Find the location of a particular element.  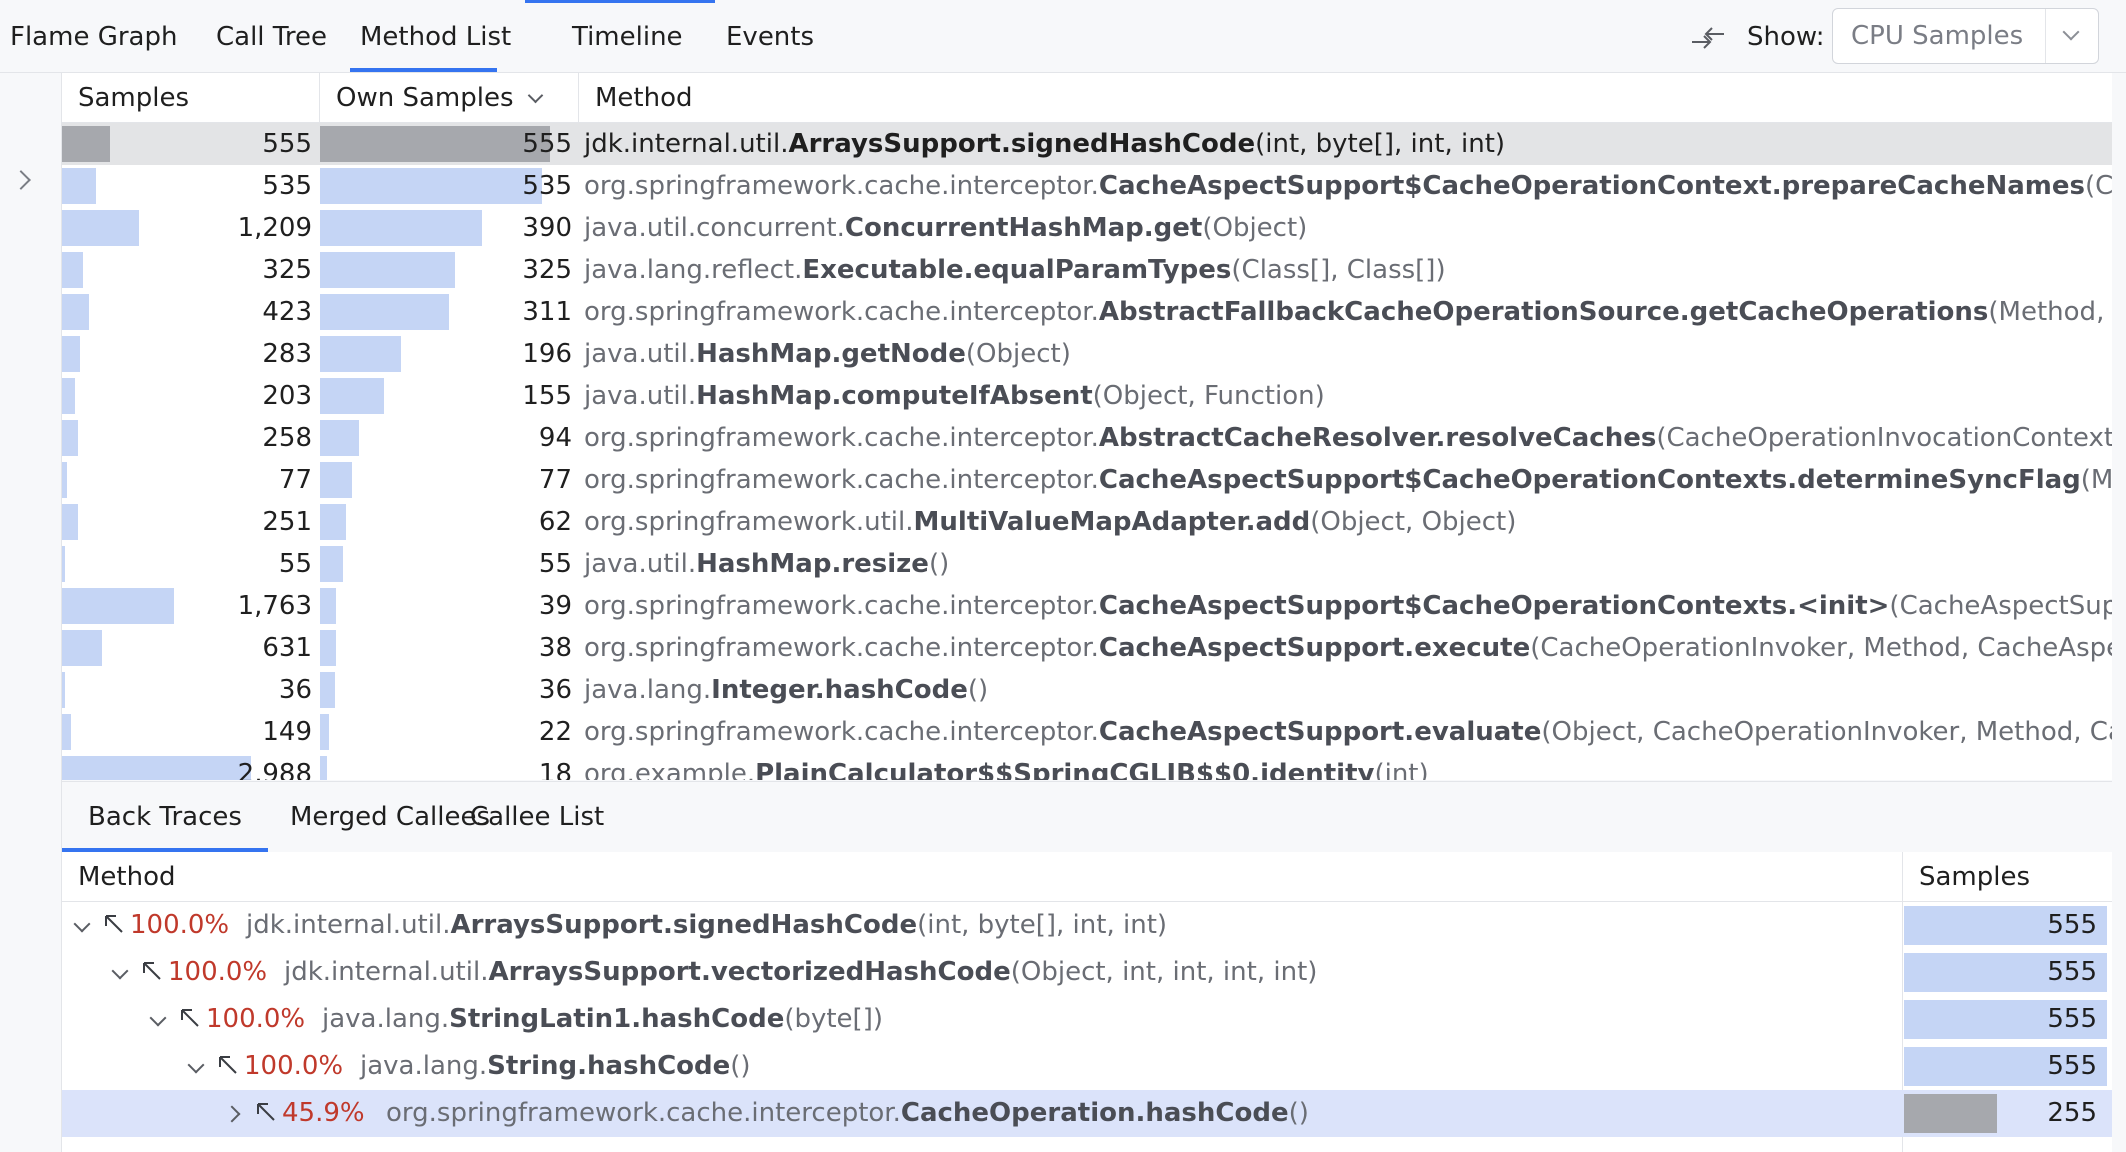

samples-value: 203 is located at coordinates (287, 396).